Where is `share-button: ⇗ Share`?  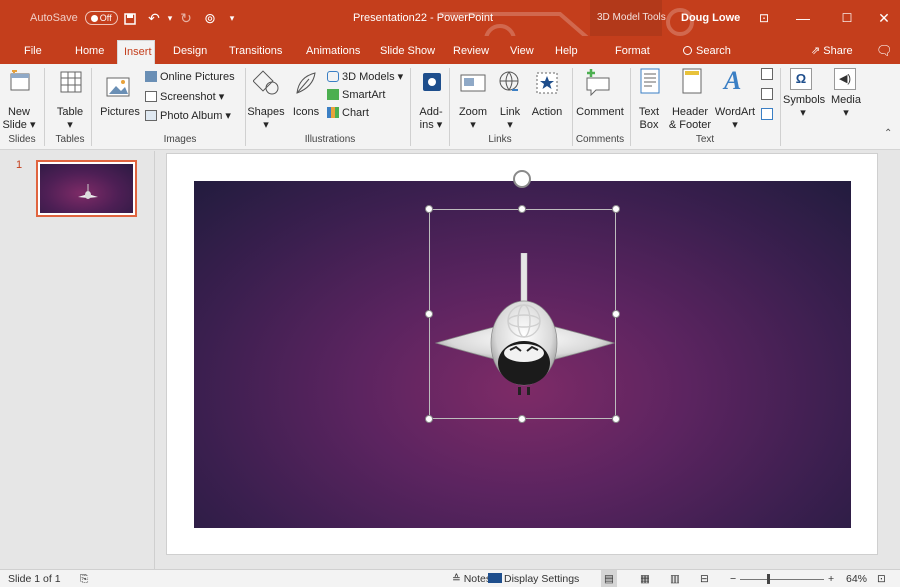 share-button: ⇗ Share is located at coordinates (832, 52).